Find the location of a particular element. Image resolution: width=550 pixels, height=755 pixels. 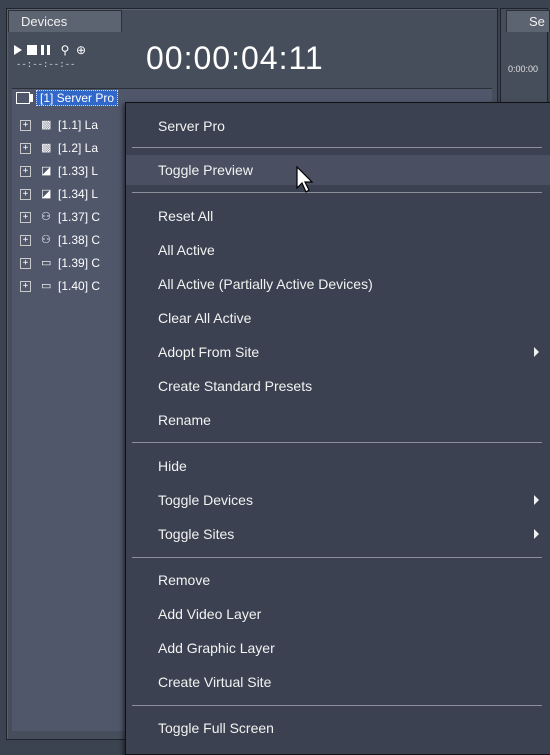

tree-item-label: [1.40] C is located at coordinates (79, 286).